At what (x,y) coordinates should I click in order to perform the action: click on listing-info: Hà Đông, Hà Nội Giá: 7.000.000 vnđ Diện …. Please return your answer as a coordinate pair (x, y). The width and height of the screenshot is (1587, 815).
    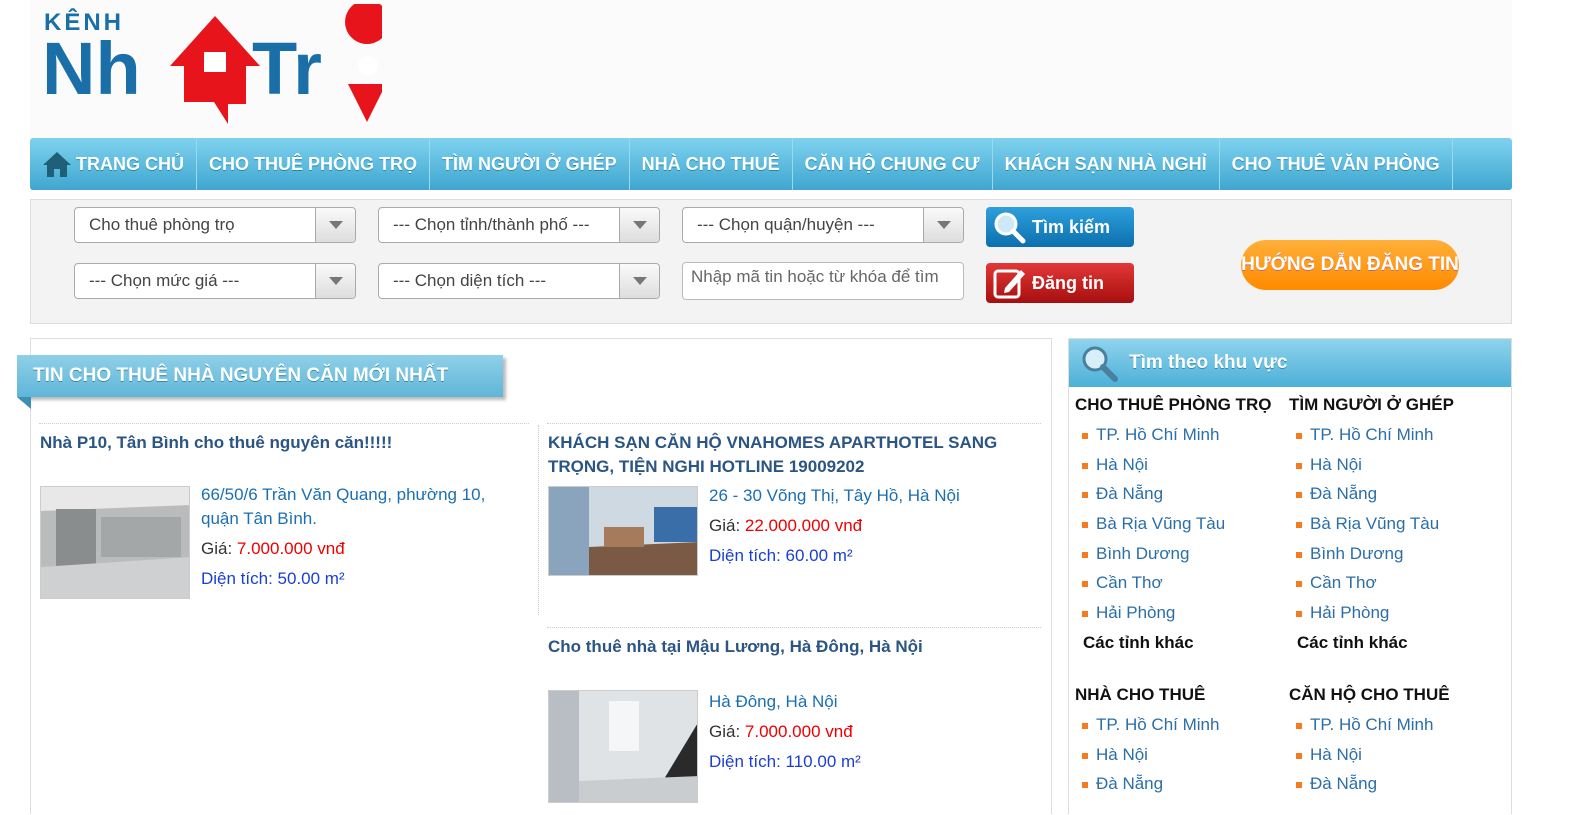
    Looking at the image, I should click on (869, 732).